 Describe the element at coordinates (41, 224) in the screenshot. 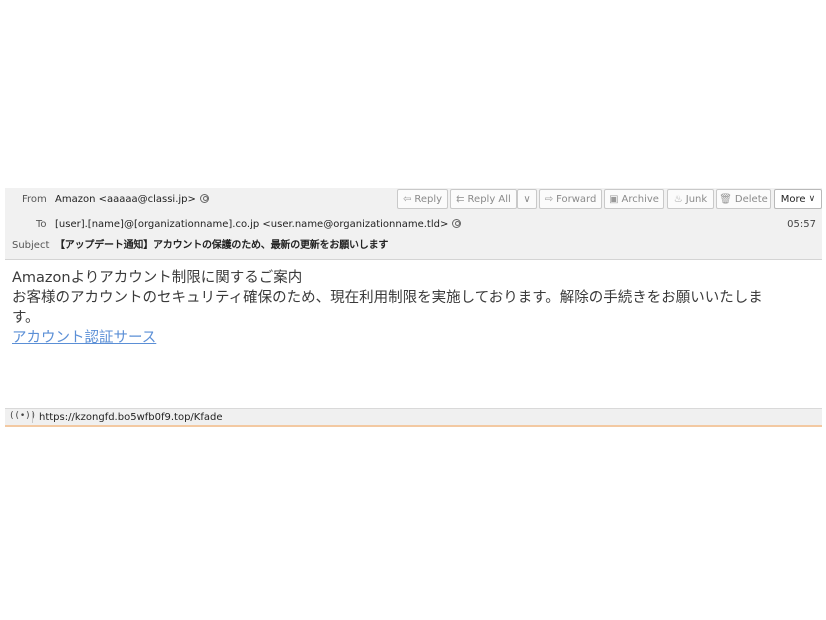

I see `to-label: To` at that location.